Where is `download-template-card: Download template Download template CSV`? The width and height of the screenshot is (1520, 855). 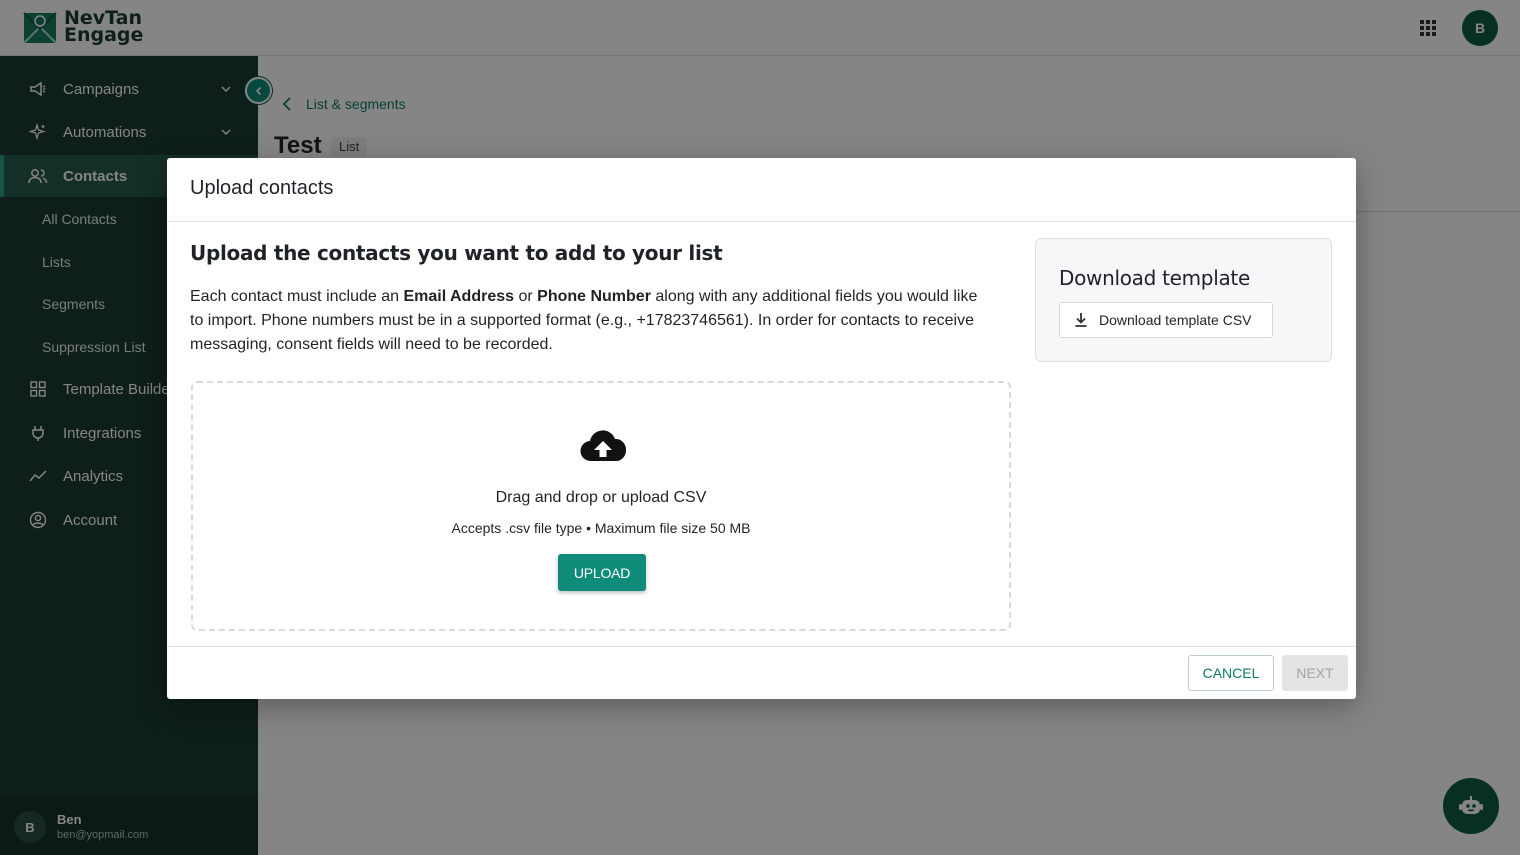 download-template-card: Download template Download template CSV is located at coordinates (1183, 300).